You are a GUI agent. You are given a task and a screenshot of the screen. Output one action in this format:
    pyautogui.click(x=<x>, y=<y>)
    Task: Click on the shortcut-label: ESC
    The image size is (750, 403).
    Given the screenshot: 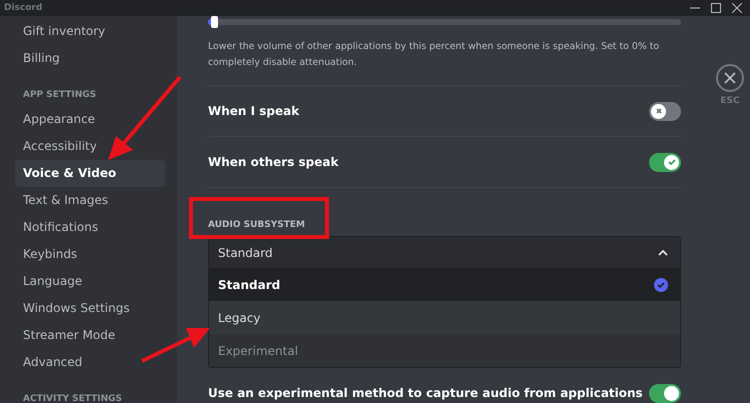 What is the action you would take?
    pyautogui.click(x=730, y=101)
    